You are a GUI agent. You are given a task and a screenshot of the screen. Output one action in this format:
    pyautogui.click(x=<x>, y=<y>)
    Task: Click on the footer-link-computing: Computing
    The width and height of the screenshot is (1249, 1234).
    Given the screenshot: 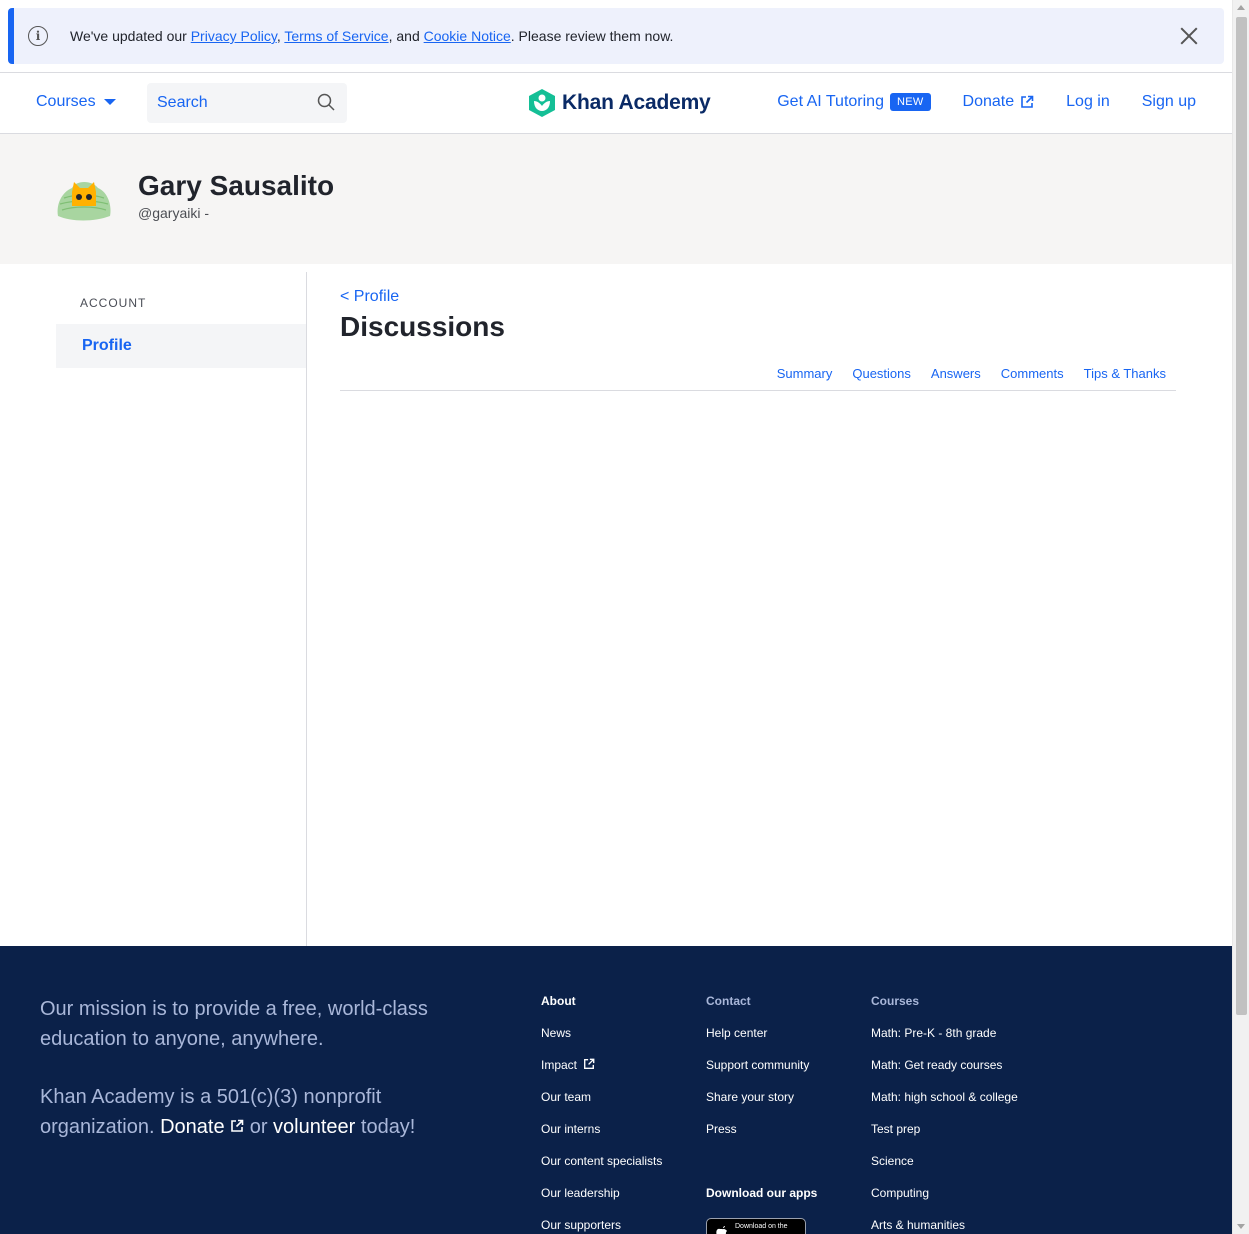 What is the action you would take?
    pyautogui.click(x=944, y=1202)
    